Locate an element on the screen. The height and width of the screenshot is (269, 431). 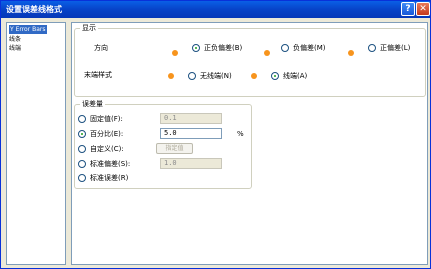
end-style-marker-dot is located at coordinates (171, 76).